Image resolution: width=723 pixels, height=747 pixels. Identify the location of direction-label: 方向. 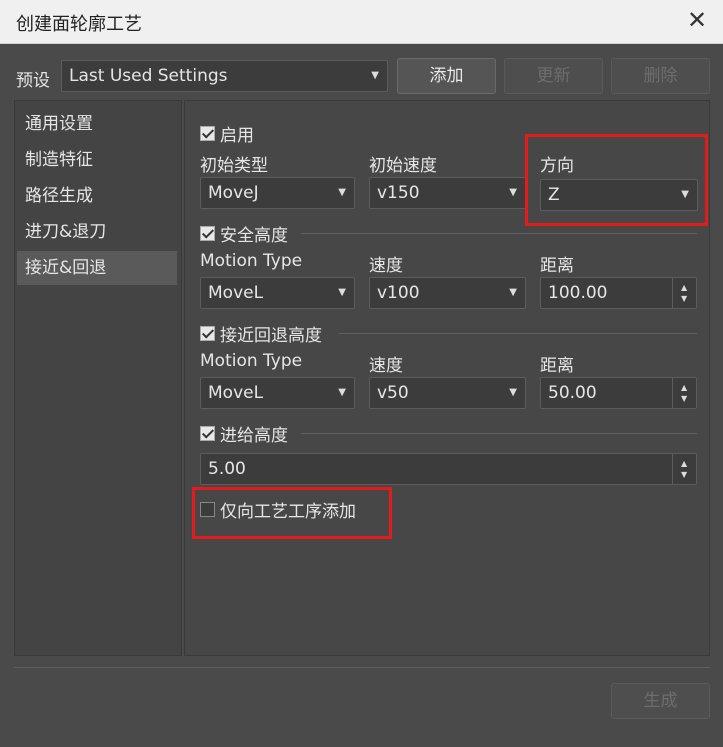
(557, 166).